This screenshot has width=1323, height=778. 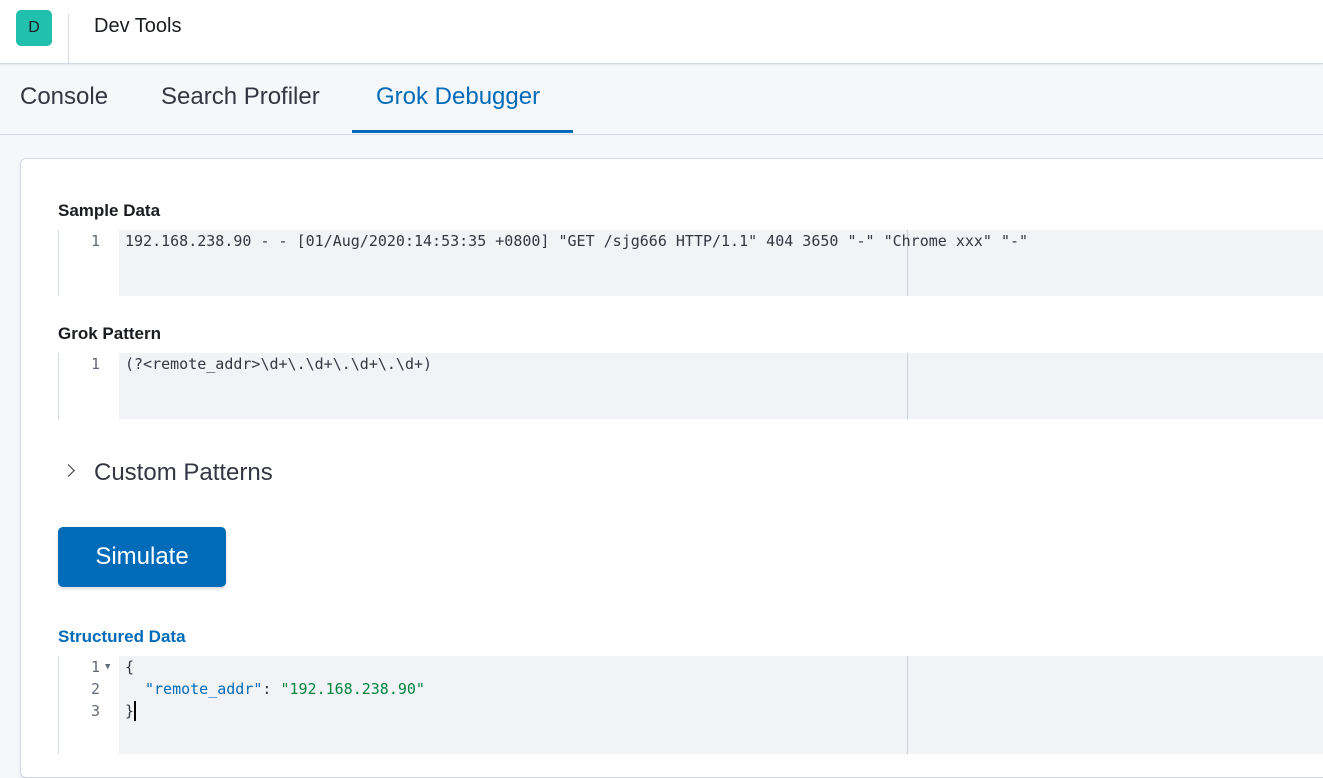 I want to click on editor-code-area, so click(x=721, y=705).